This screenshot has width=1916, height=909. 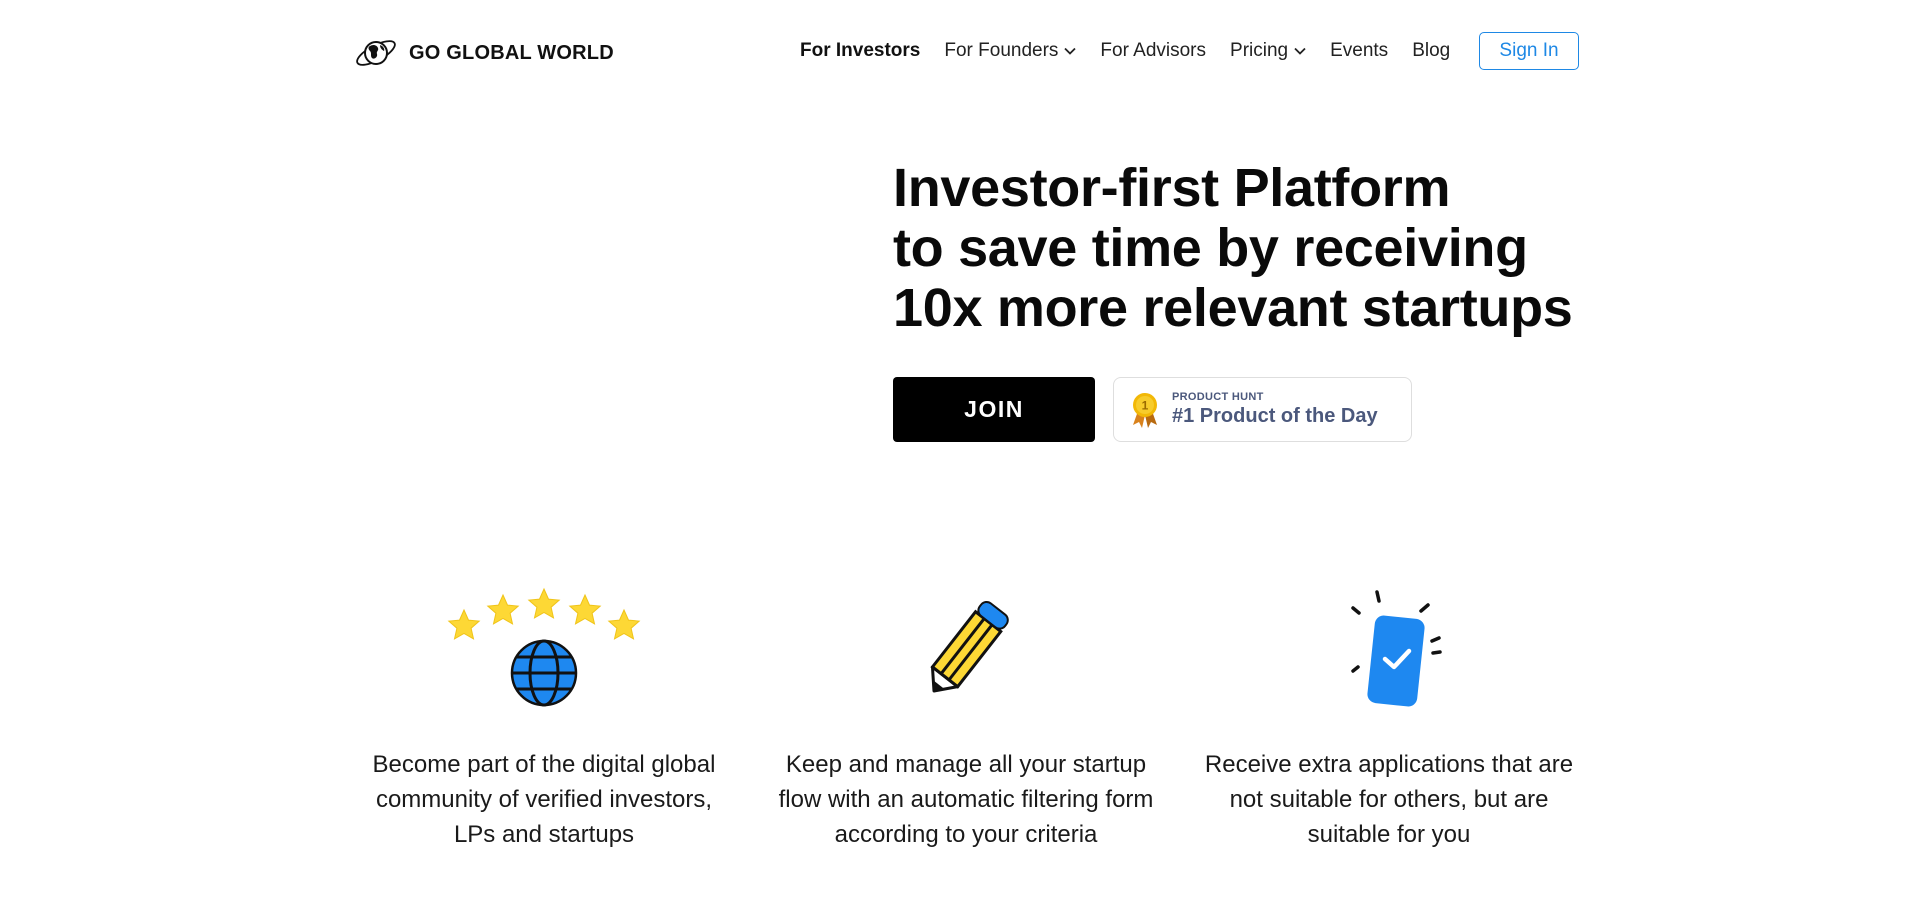 I want to click on badge-text: PRODUCT HUNT #1 Product of the Day, so click(x=1275, y=409).